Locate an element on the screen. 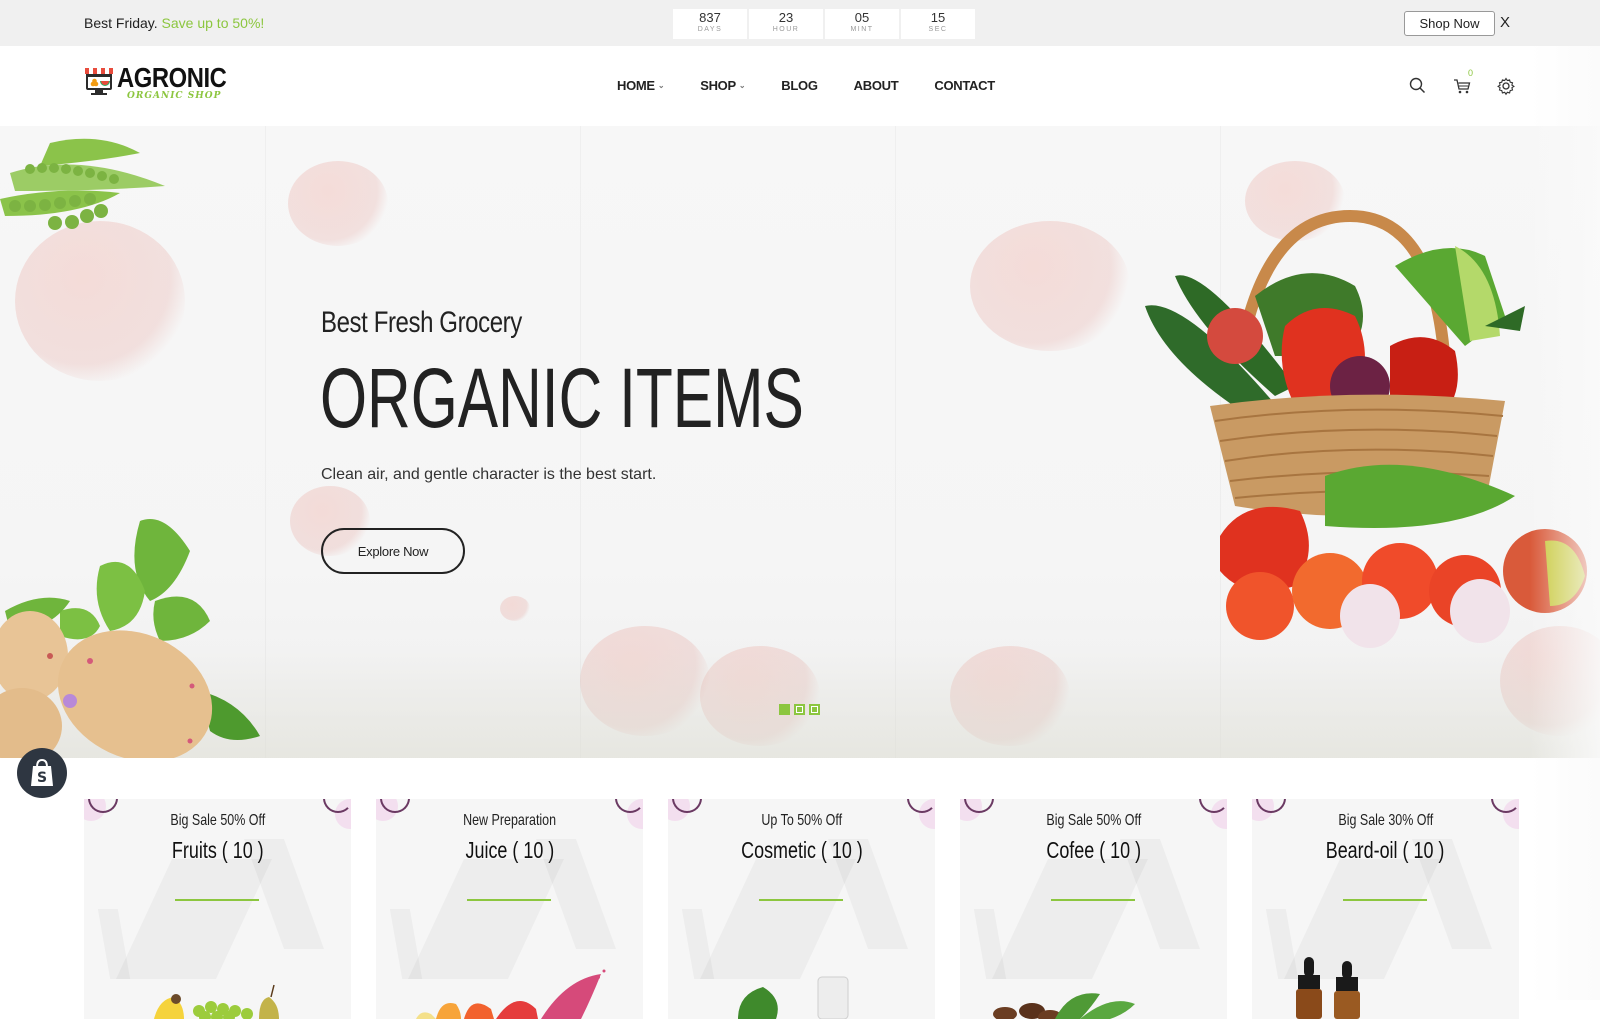 This screenshot has width=1600, height=1019. promo-message: Best Friday. Save up to 50%! is located at coordinates (174, 23).